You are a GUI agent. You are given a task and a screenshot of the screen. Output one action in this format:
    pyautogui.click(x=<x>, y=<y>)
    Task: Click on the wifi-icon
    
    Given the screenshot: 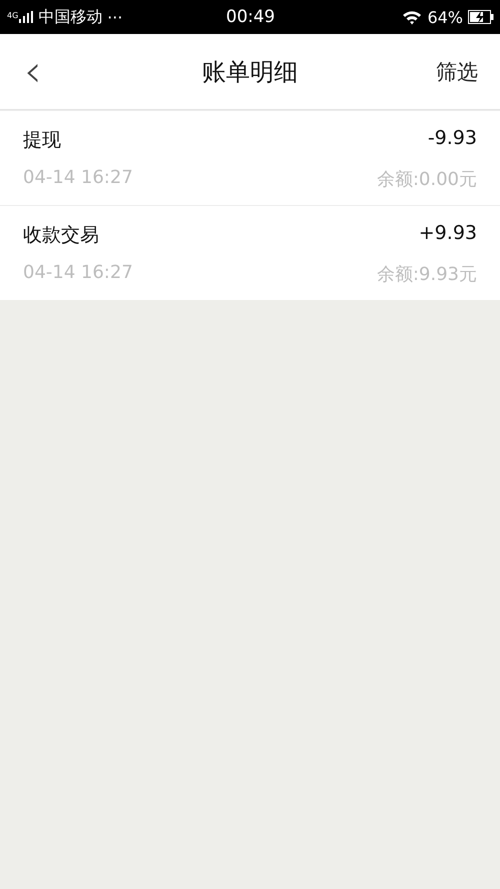 What is the action you would take?
    pyautogui.click(x=412, y=17)
    